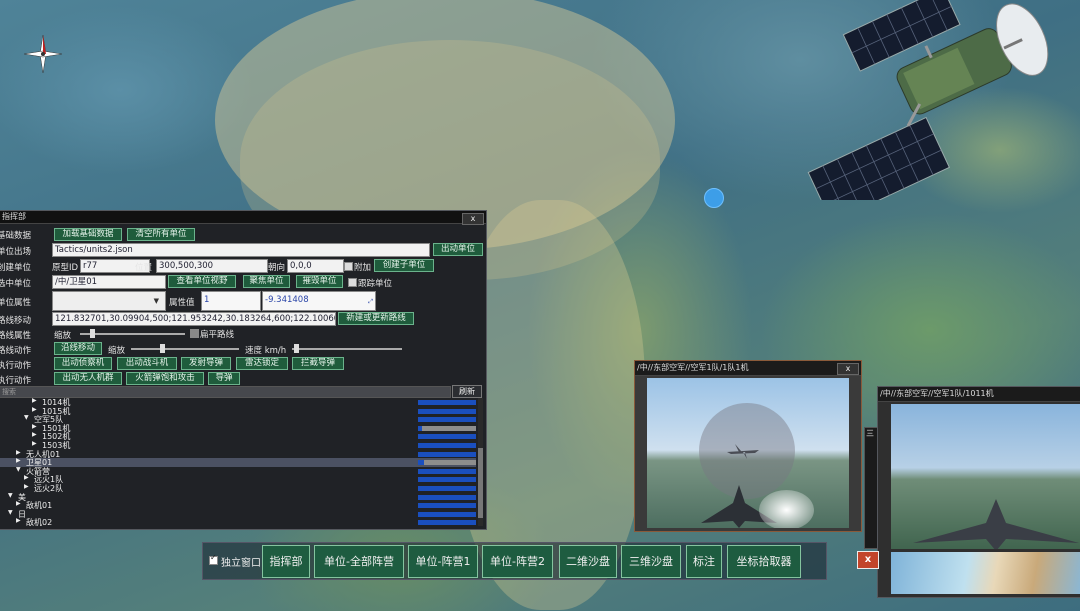 This screenshot has width=1080, height=611. What do you see at coordinates (238, 428) in the screenshot?
I see `tree-row: ▶ 1501机` at bounding box center [238, 428].